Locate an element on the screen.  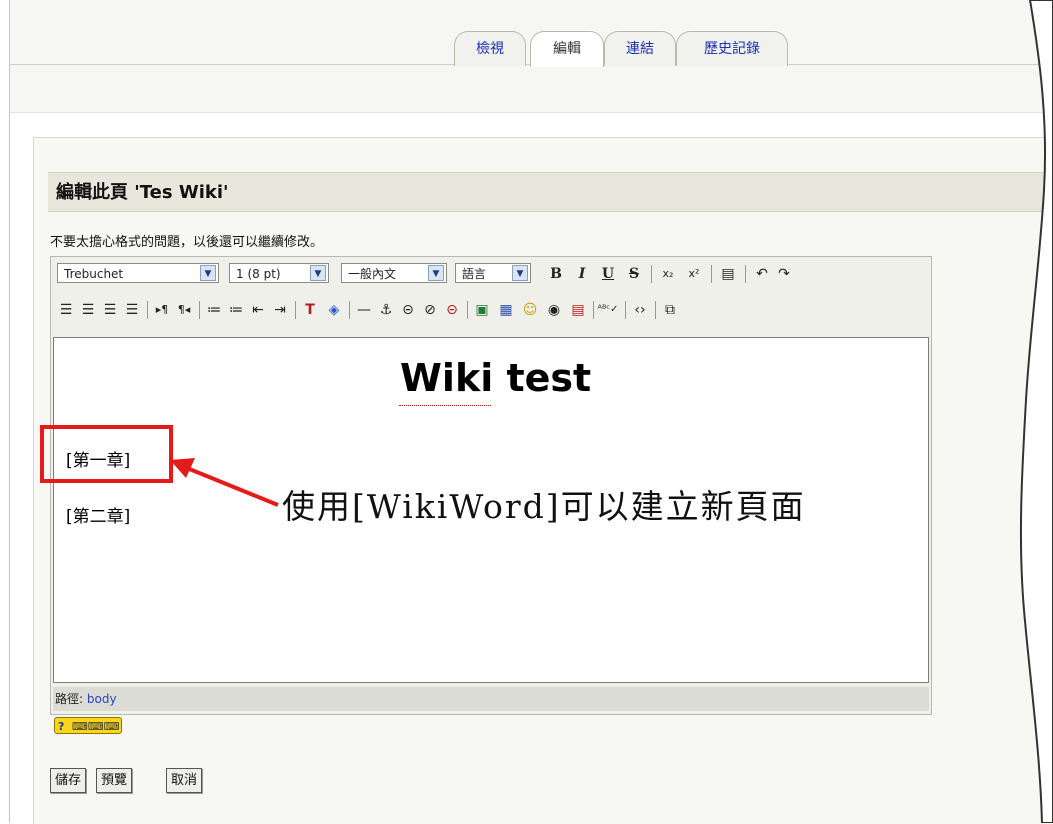
horizontal-rule-icon: — is located at coordinates (364, 310).